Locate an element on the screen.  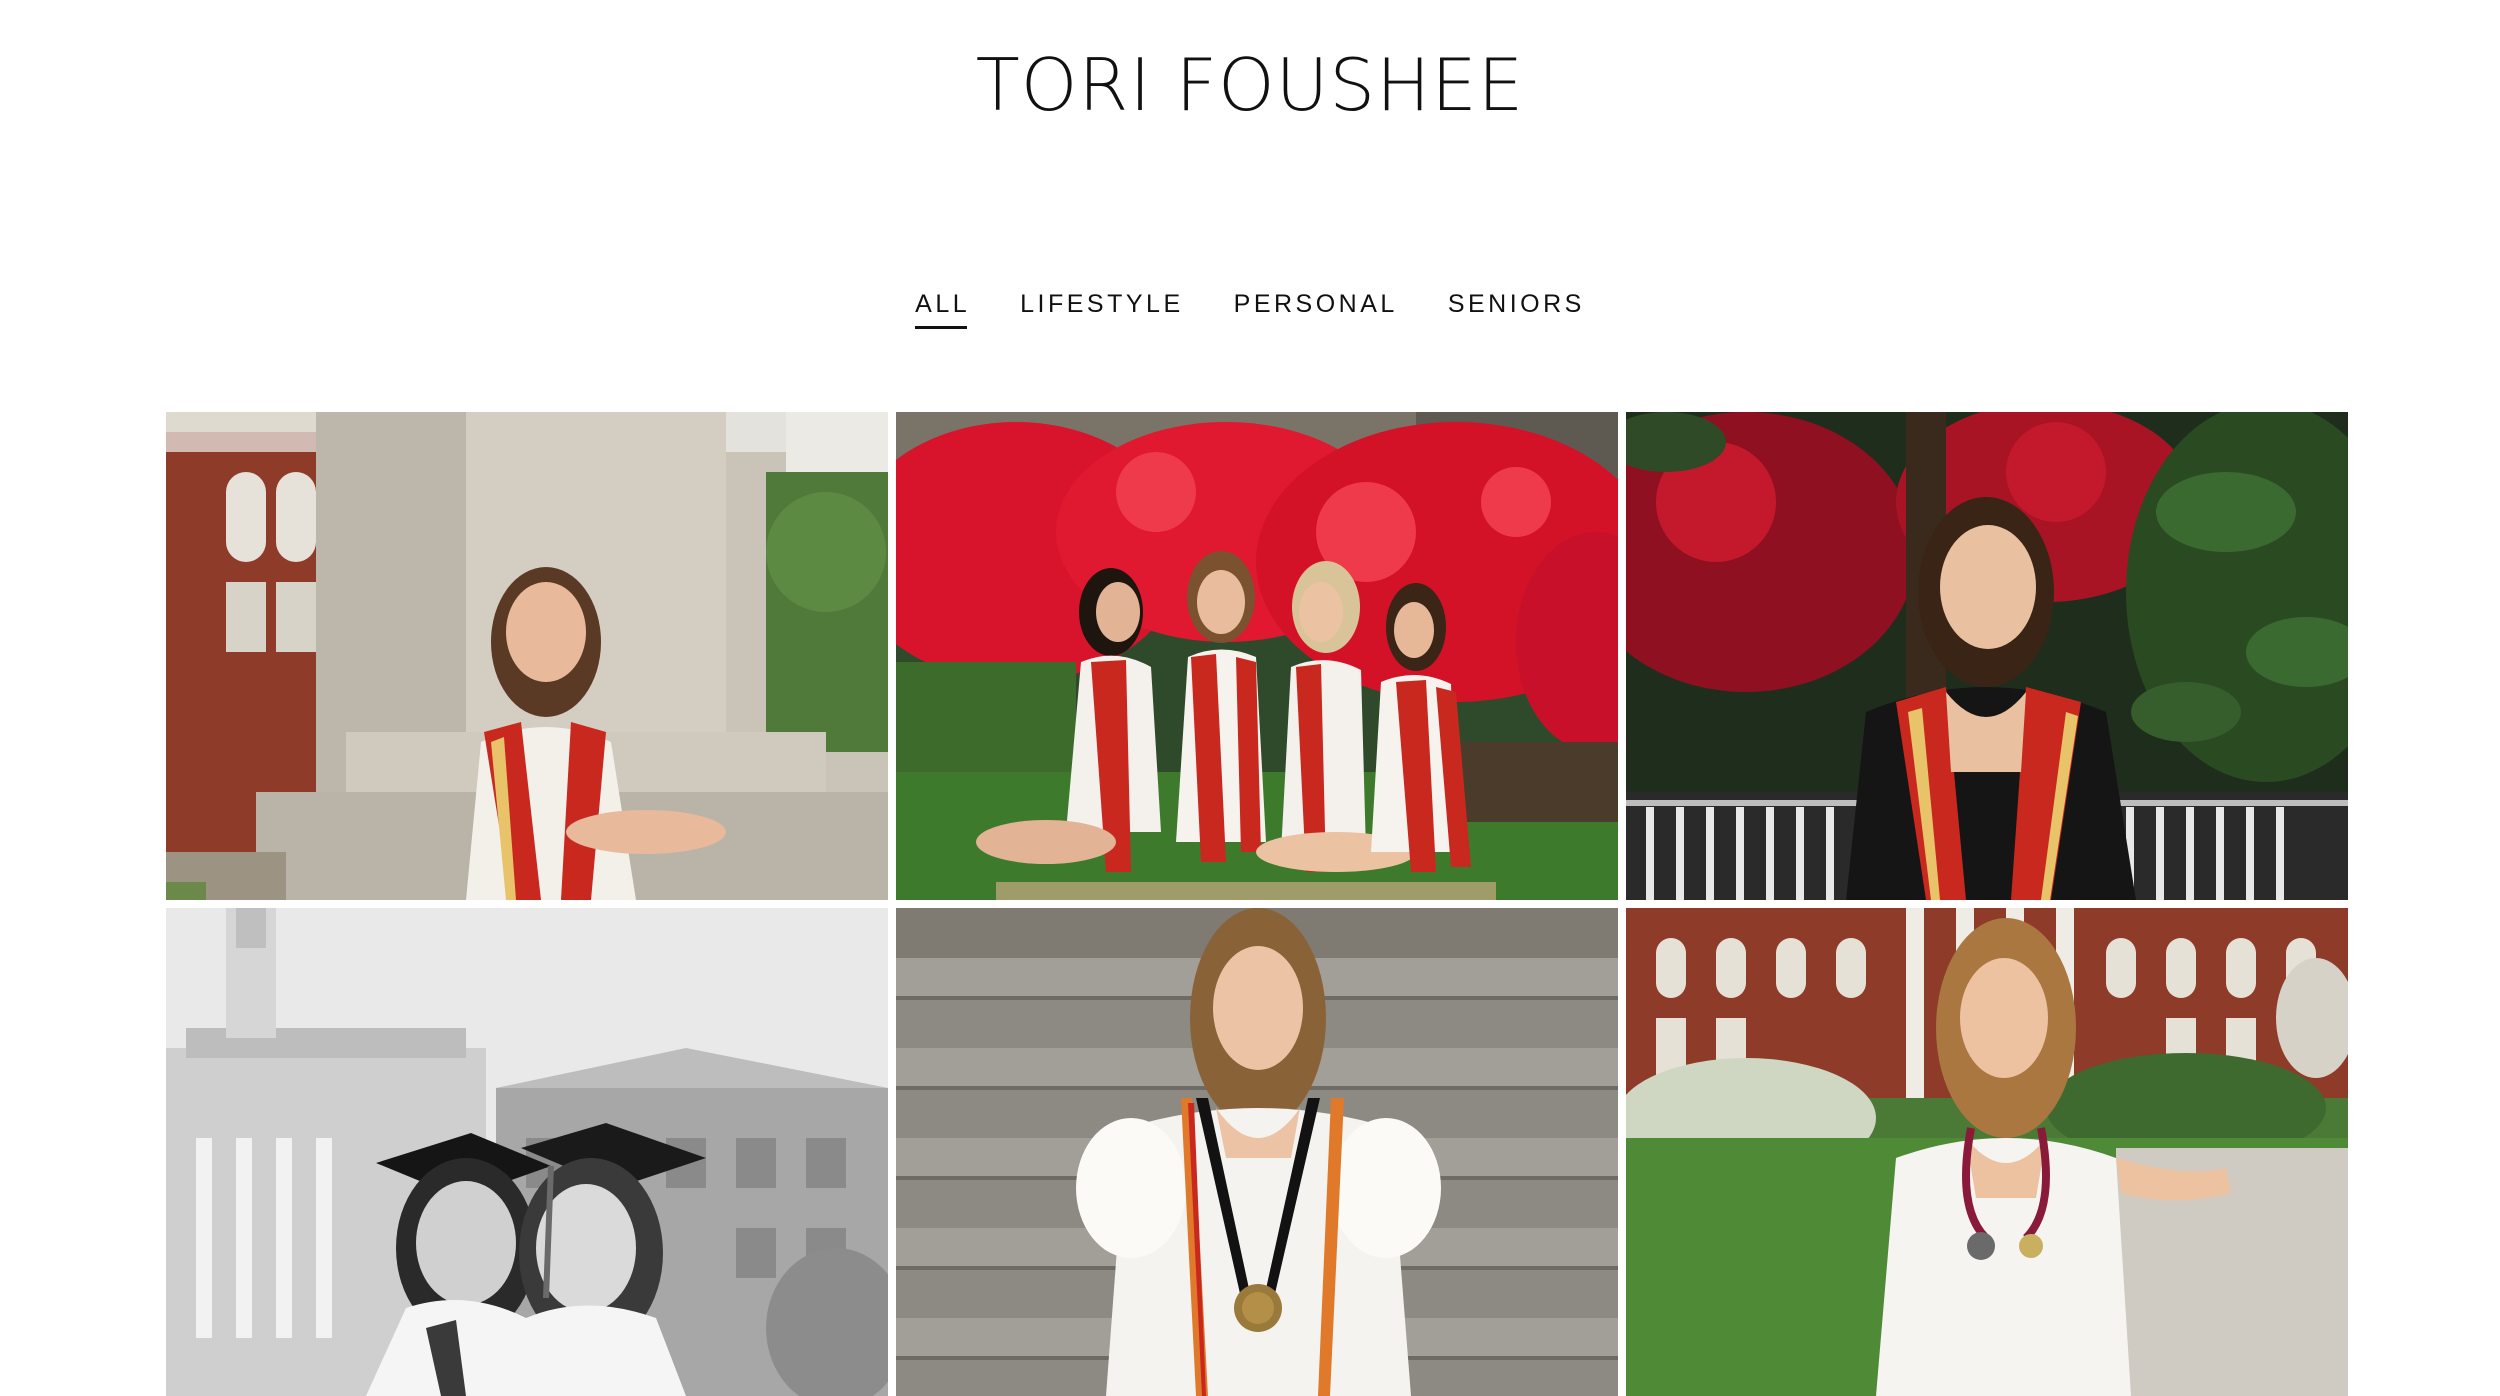
photo-two-graduates-caps-bw-image is located at coordinates (527, 1152).